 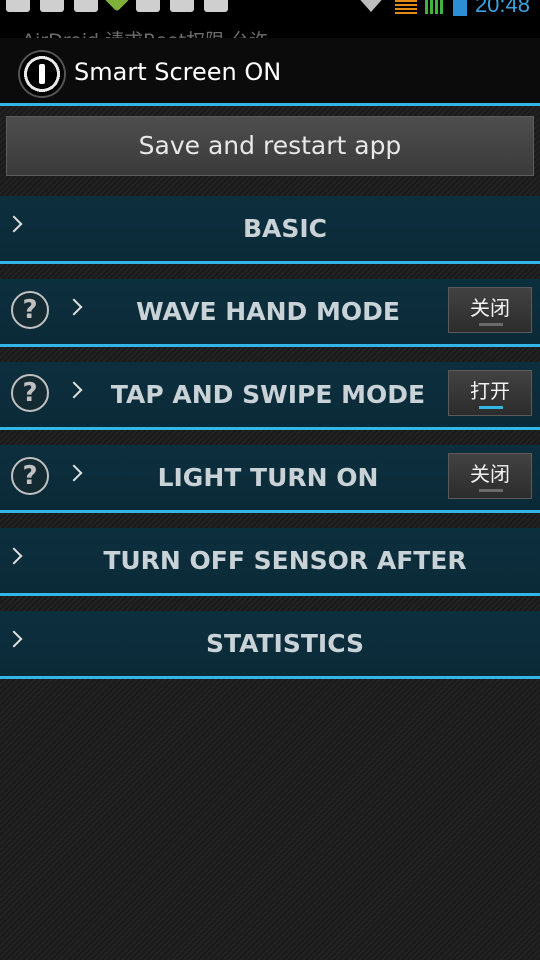 What do you see at coordinates (178, 72) in the screenshot?
I see `app-title: Smart Screen ON` at bounding box center [178, 72].